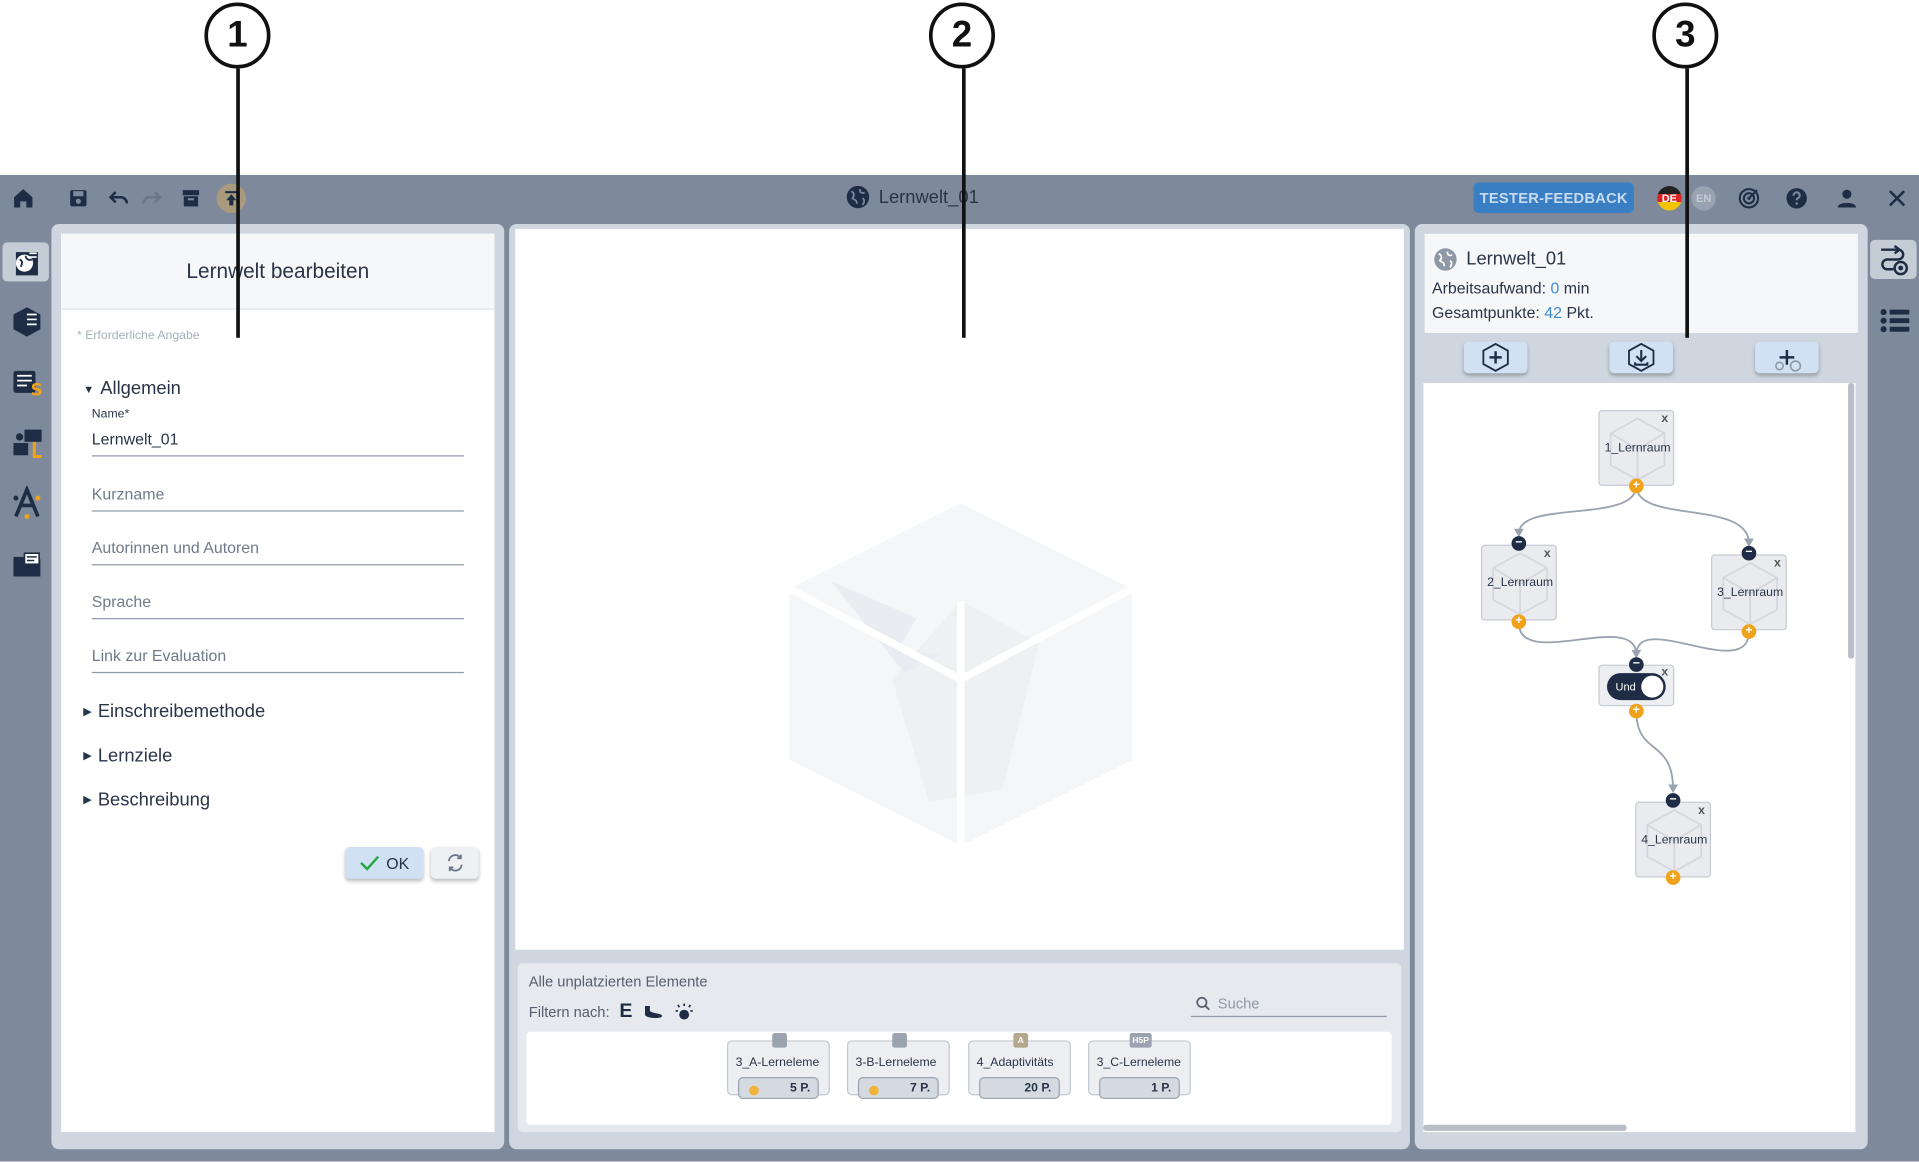 Image resolution: width=1919 pixels, height=1162 pixels. What do you see at coordinates (1139, 1066) in the screenshot?
I see `unplaced-element-card: H5P 3_C-Lerneleme 1 P.` at bounding box center [1139, 1066].